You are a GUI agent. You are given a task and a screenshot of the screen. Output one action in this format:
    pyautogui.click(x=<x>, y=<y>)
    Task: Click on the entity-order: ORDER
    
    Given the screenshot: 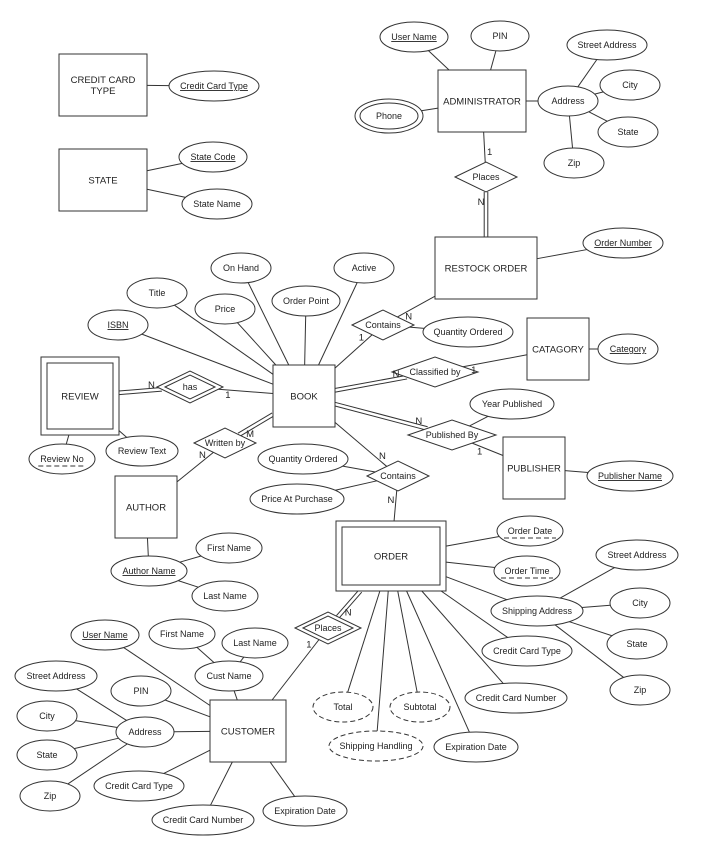 What is the action you would take?
    pyautogui.click(x=391, y=556)
    